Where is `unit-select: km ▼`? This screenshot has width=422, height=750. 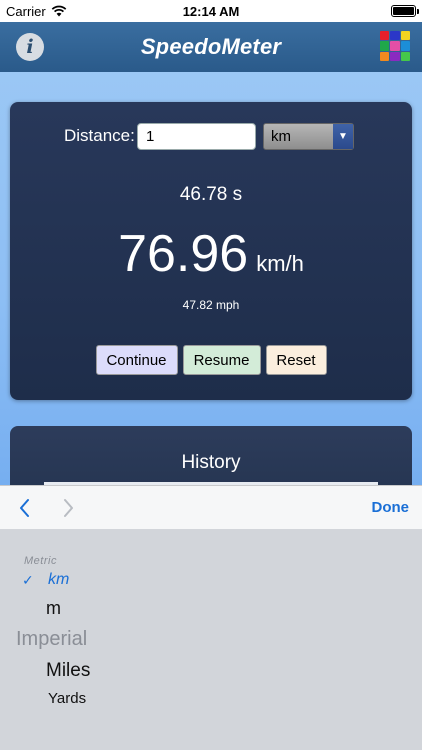
unit-select: km ▼ is located at coordinates (308, 136).